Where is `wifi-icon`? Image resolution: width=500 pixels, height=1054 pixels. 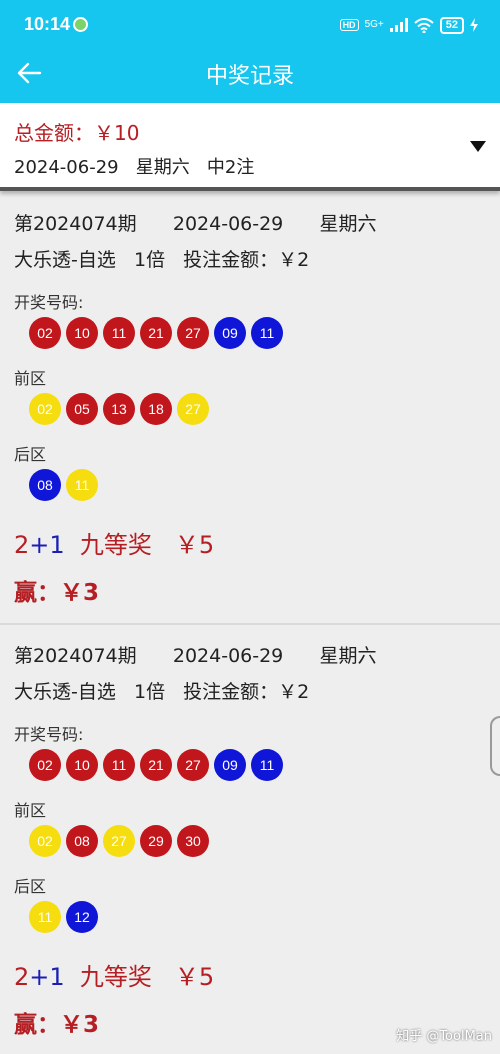 wifi-icon is located at coordinates (424, 25).